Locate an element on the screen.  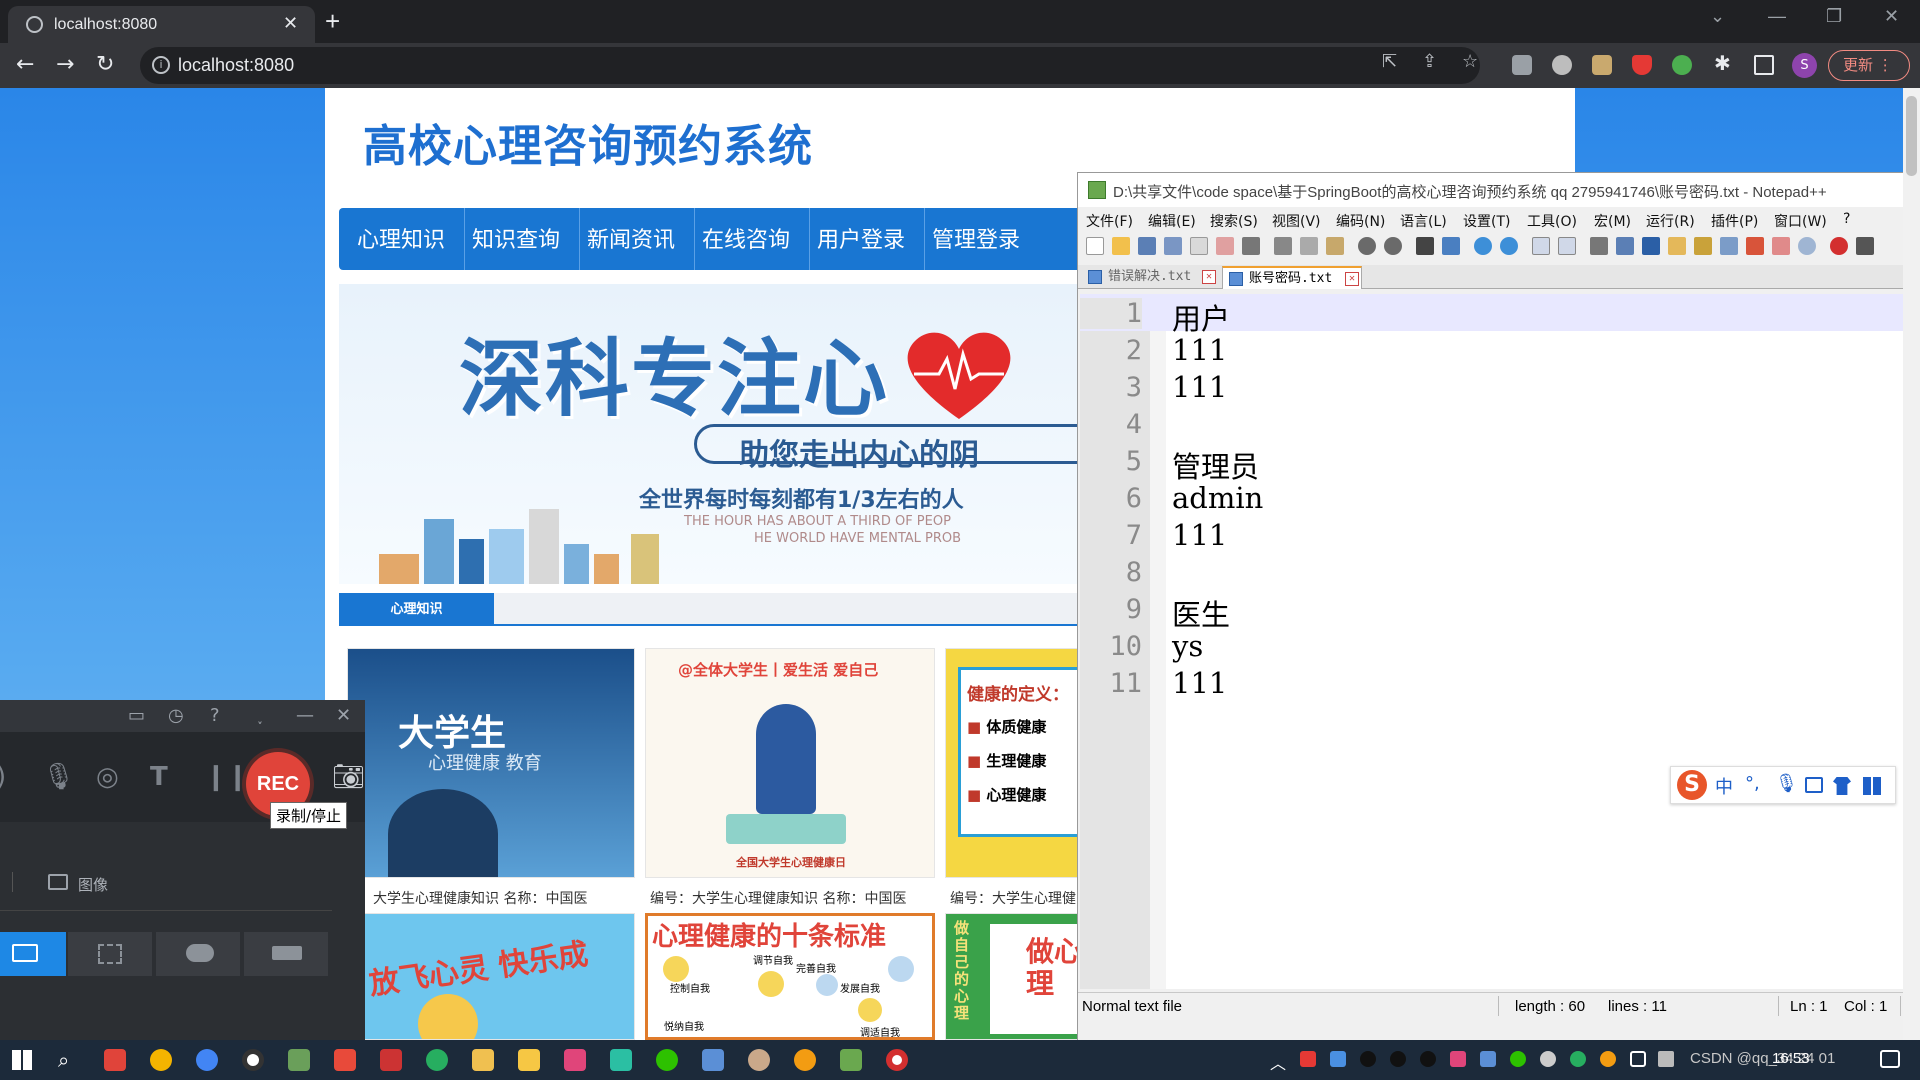
new-file-icon is located at coordinates (1095, 246).